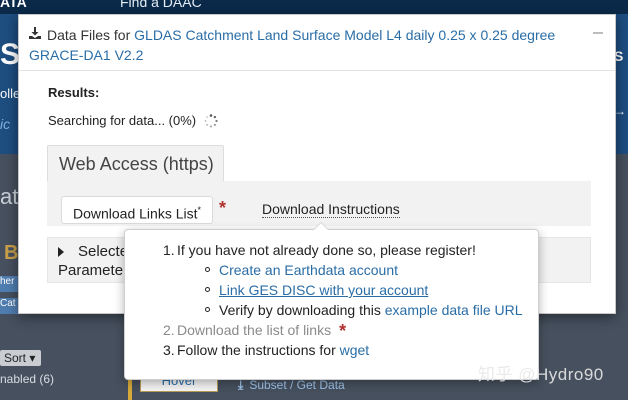 The height and width of the screenshot is (400, 628). I want to click on results-label: Results:, so click(74, 92).